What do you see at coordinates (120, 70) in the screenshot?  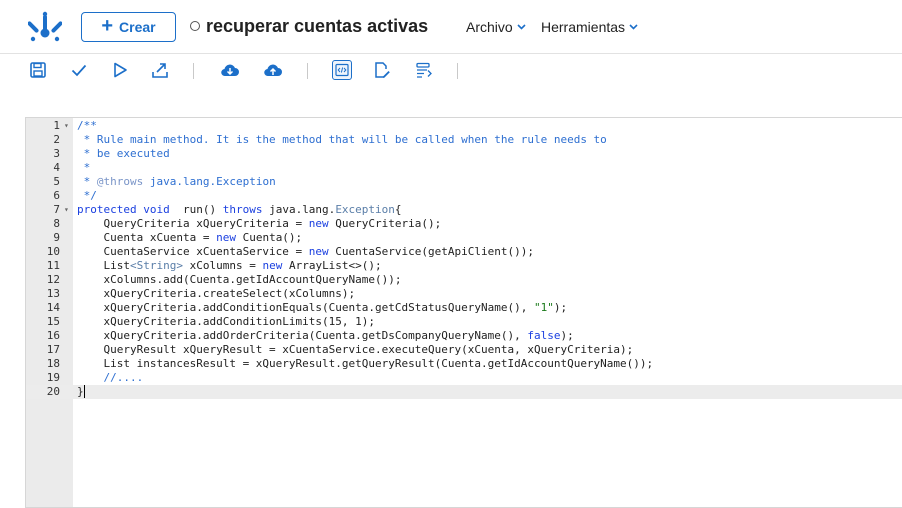 I see `run-icon` at bounding box center [120, 70].